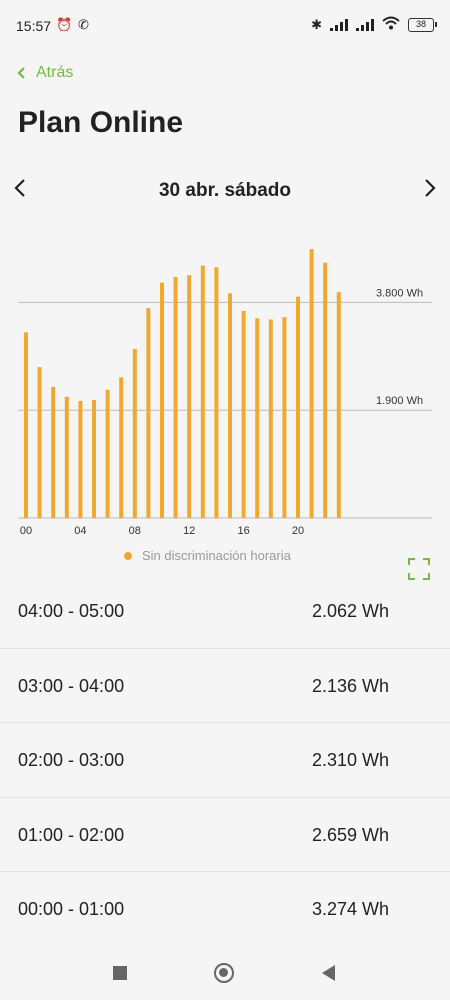  I want to click on list-item: 03:00 - 04:00 2.136 Wh, so click(225, 686).